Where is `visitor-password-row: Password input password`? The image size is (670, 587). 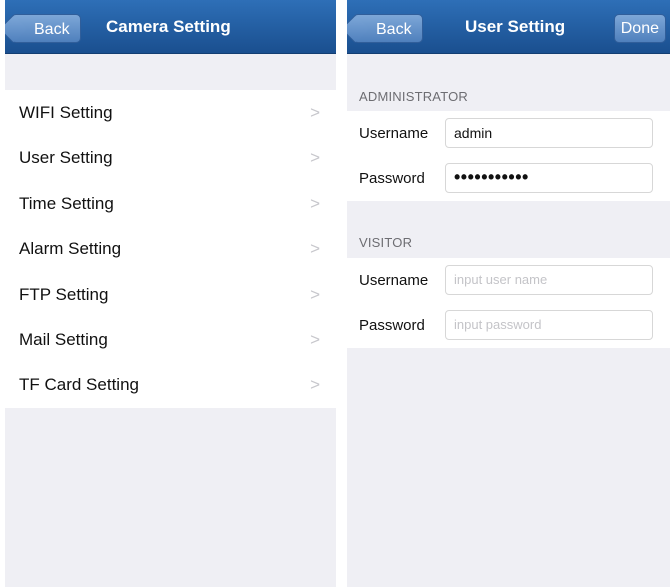 visitor-password-row: Password input password is located at coordinates (508, 325).